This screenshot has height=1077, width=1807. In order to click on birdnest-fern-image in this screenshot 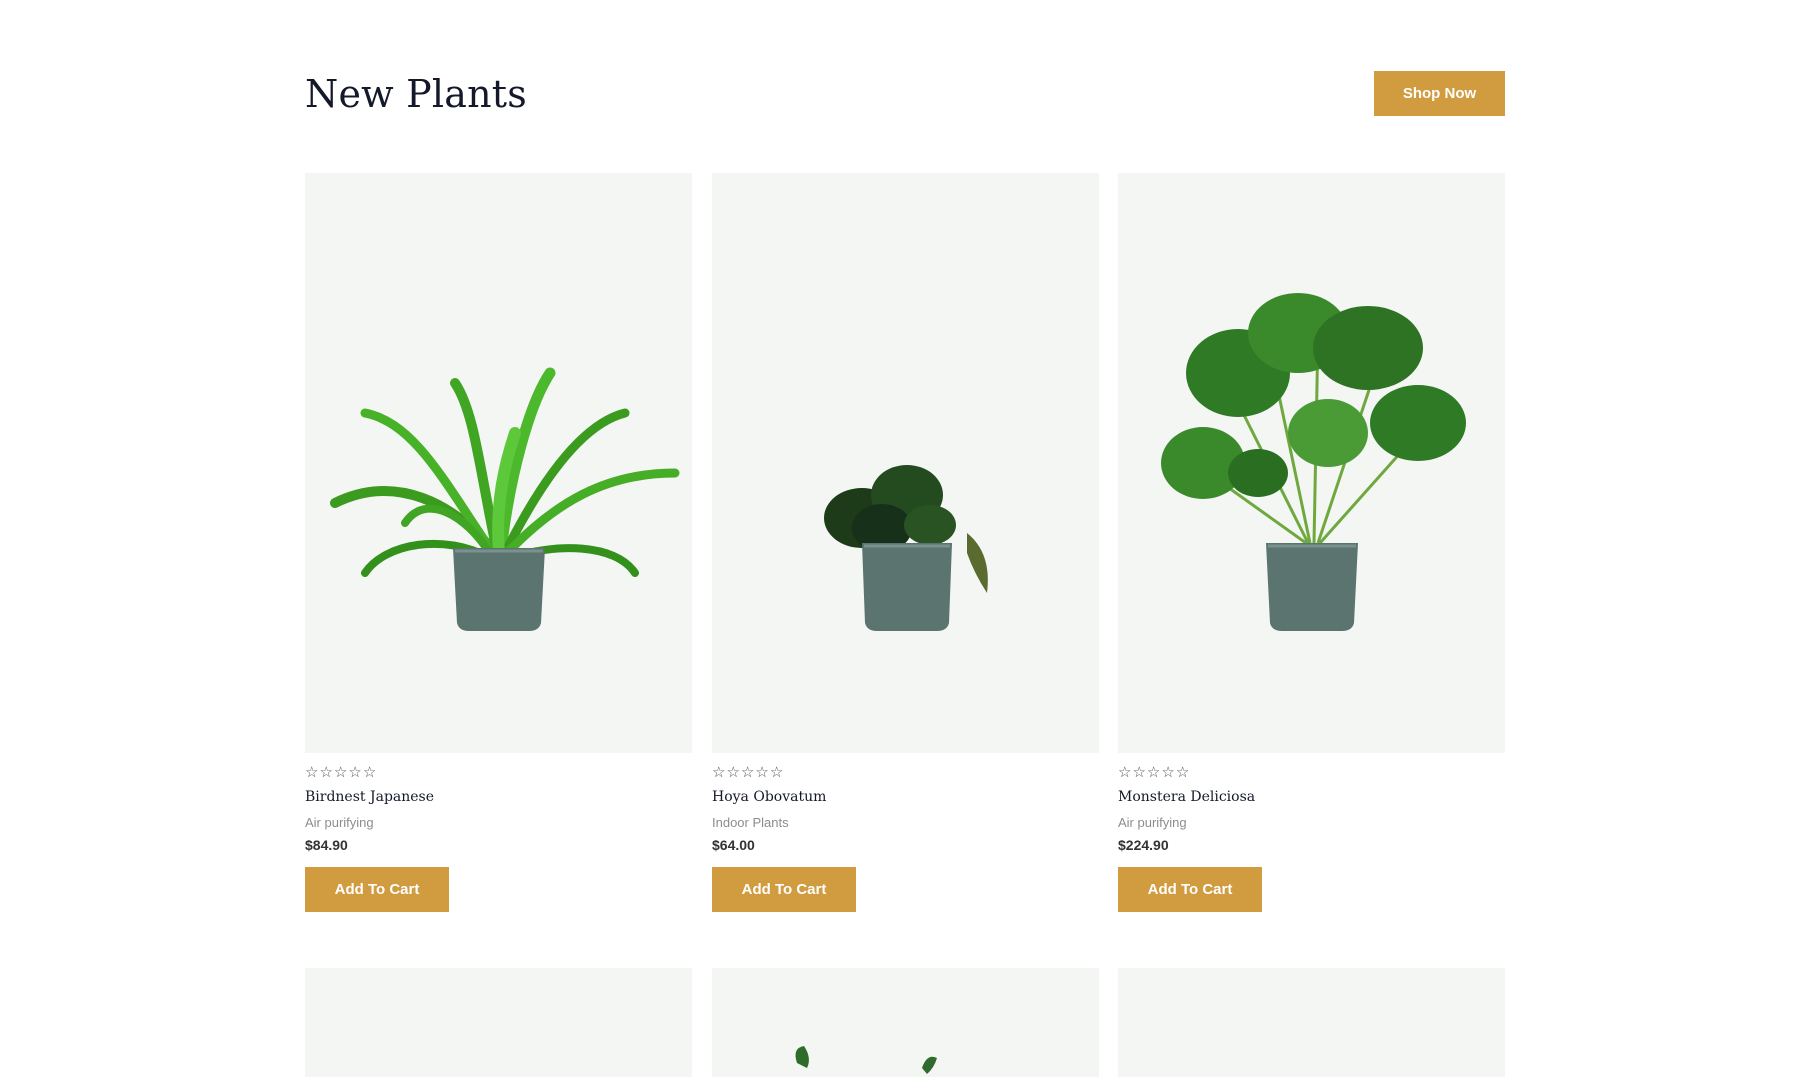, I will do `click(505, 499)`.